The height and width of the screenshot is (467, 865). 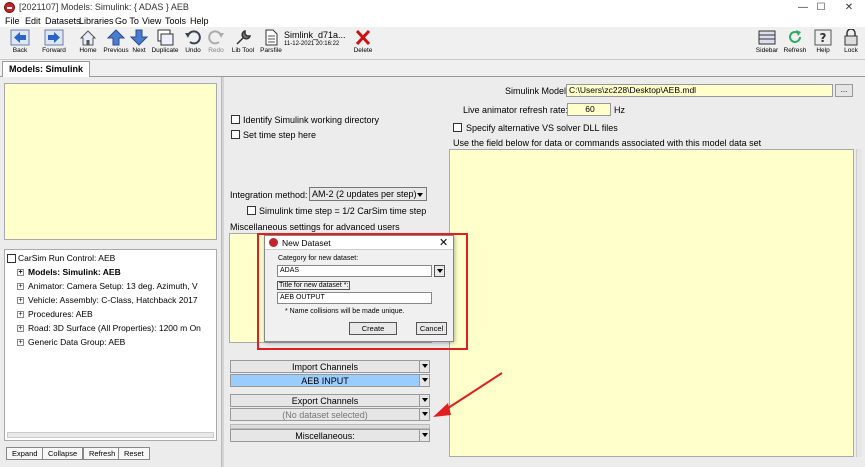 I want to click on import-channels-dropdown, so click(x=424, y=366).